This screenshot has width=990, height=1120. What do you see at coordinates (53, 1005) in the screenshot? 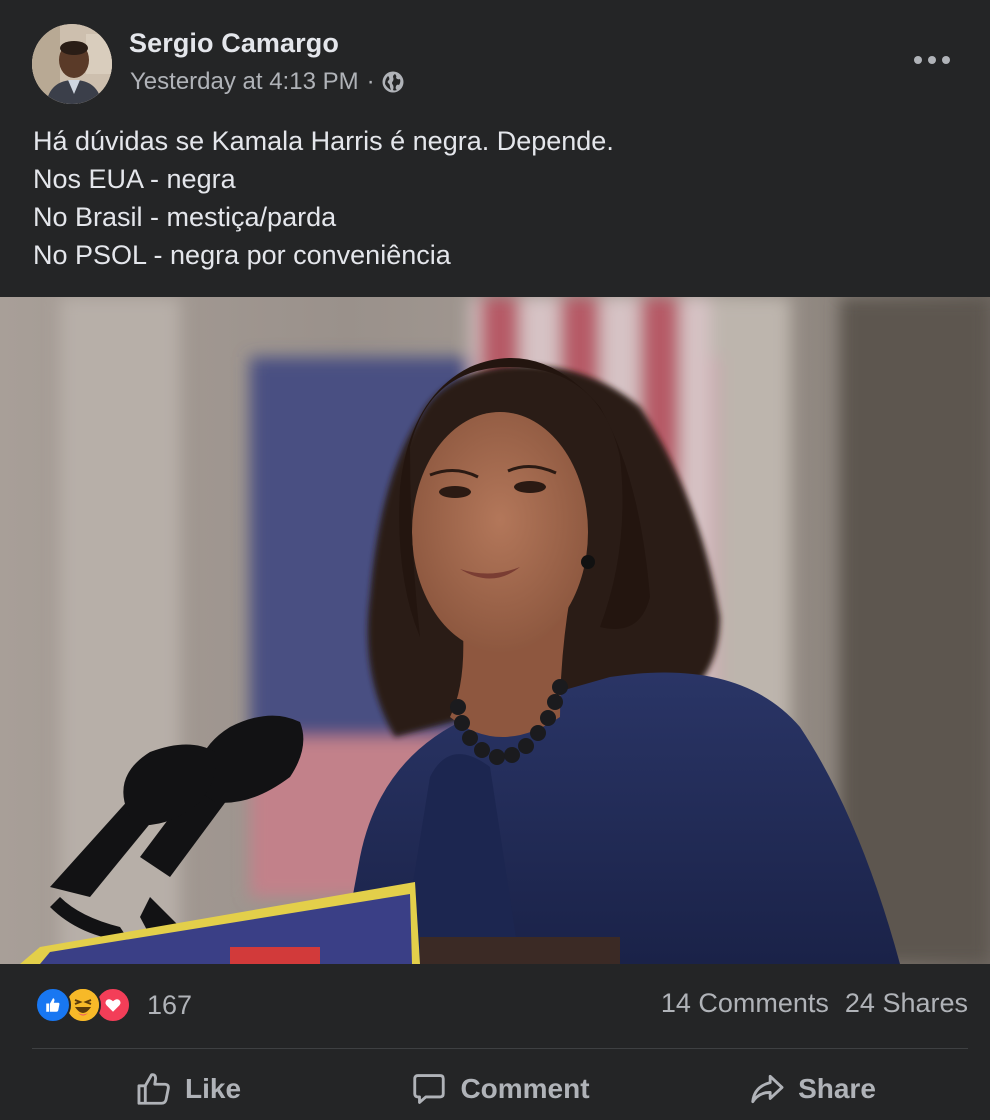
I see `like-reaction-icon` at bounding box center [53, 1005].